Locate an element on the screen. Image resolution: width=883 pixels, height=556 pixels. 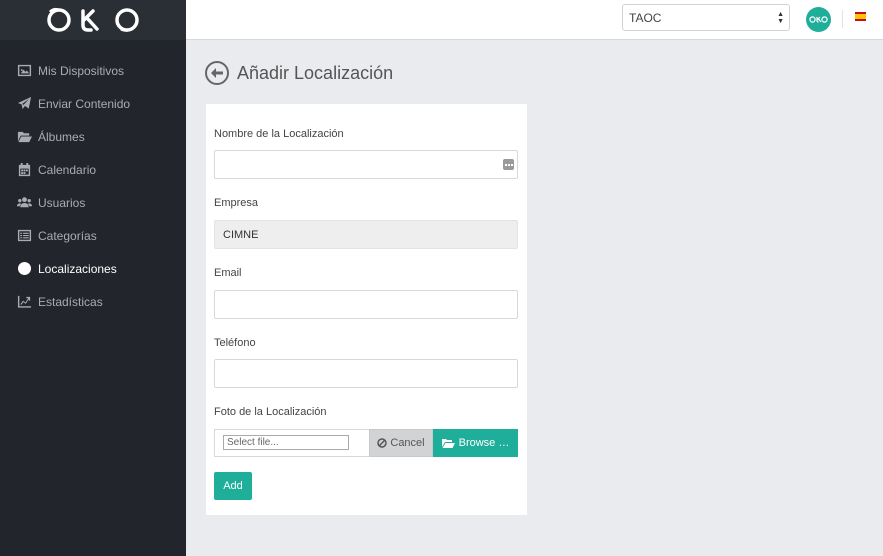
sidebar-item-label: Enviar Contenido is located at coordinates (84, 103).